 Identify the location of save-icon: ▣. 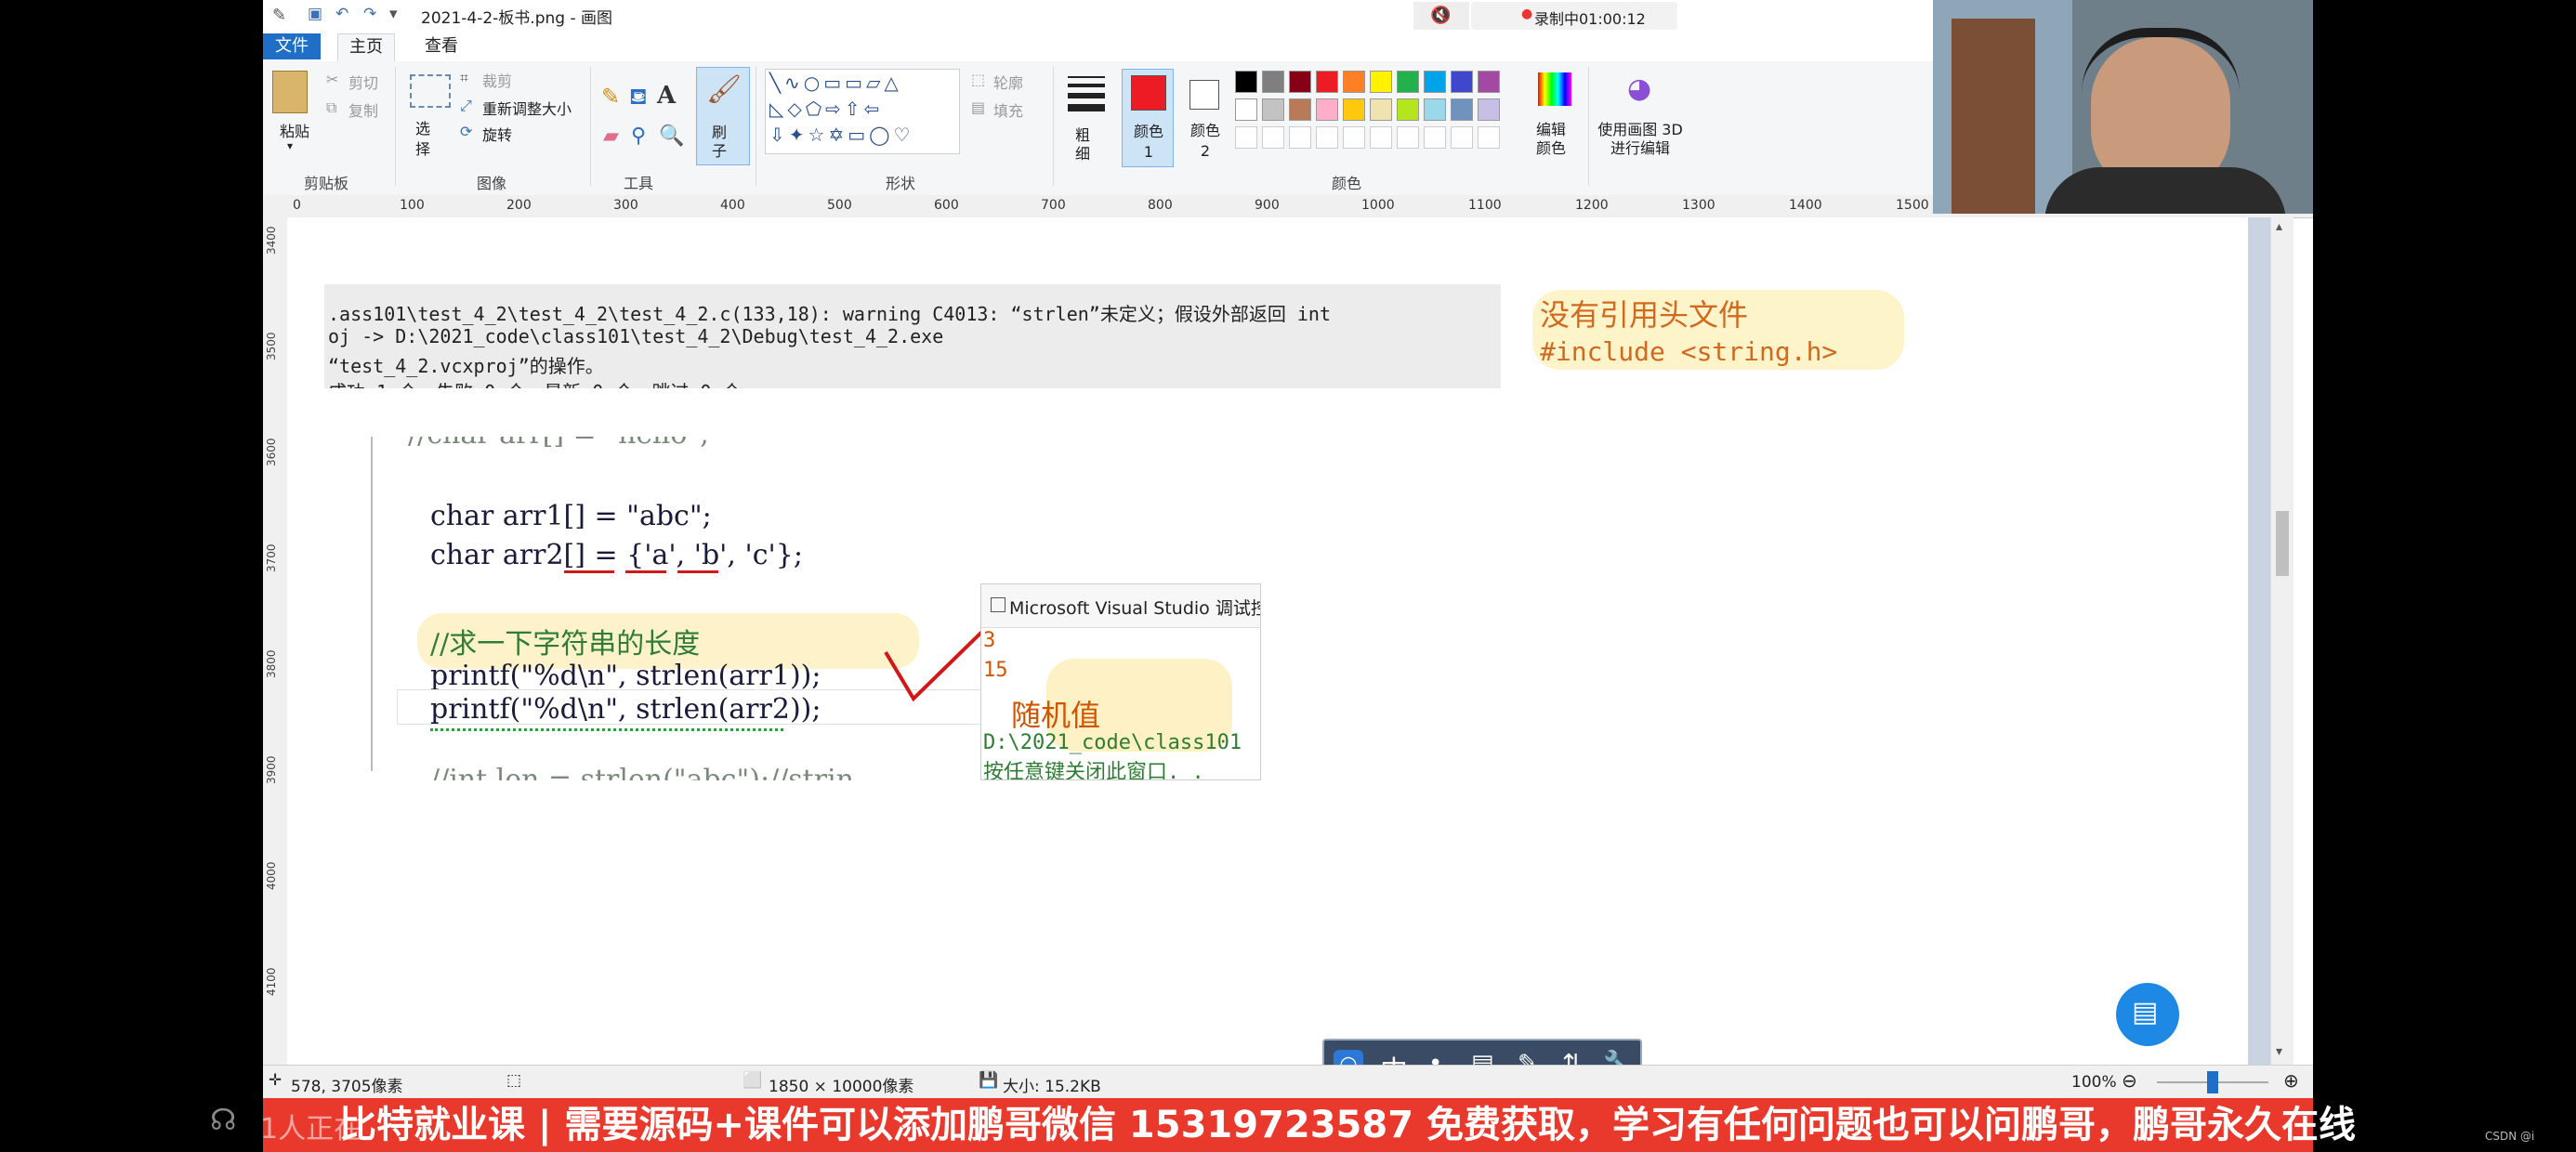
(315, 14).